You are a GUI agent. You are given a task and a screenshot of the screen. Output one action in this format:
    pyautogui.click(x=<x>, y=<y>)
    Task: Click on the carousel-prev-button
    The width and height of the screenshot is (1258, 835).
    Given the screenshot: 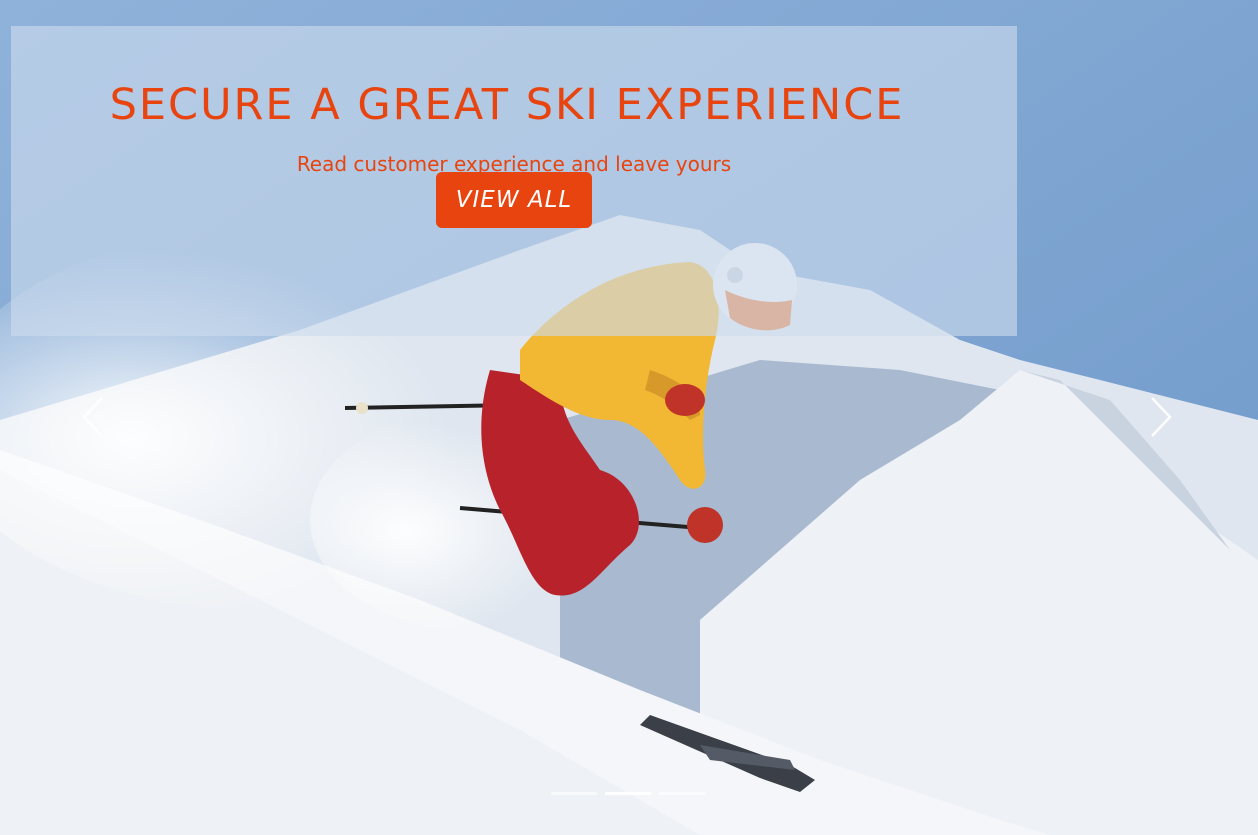 What is the action you would take?
    pyautogui.click(x=92, y=417)
    